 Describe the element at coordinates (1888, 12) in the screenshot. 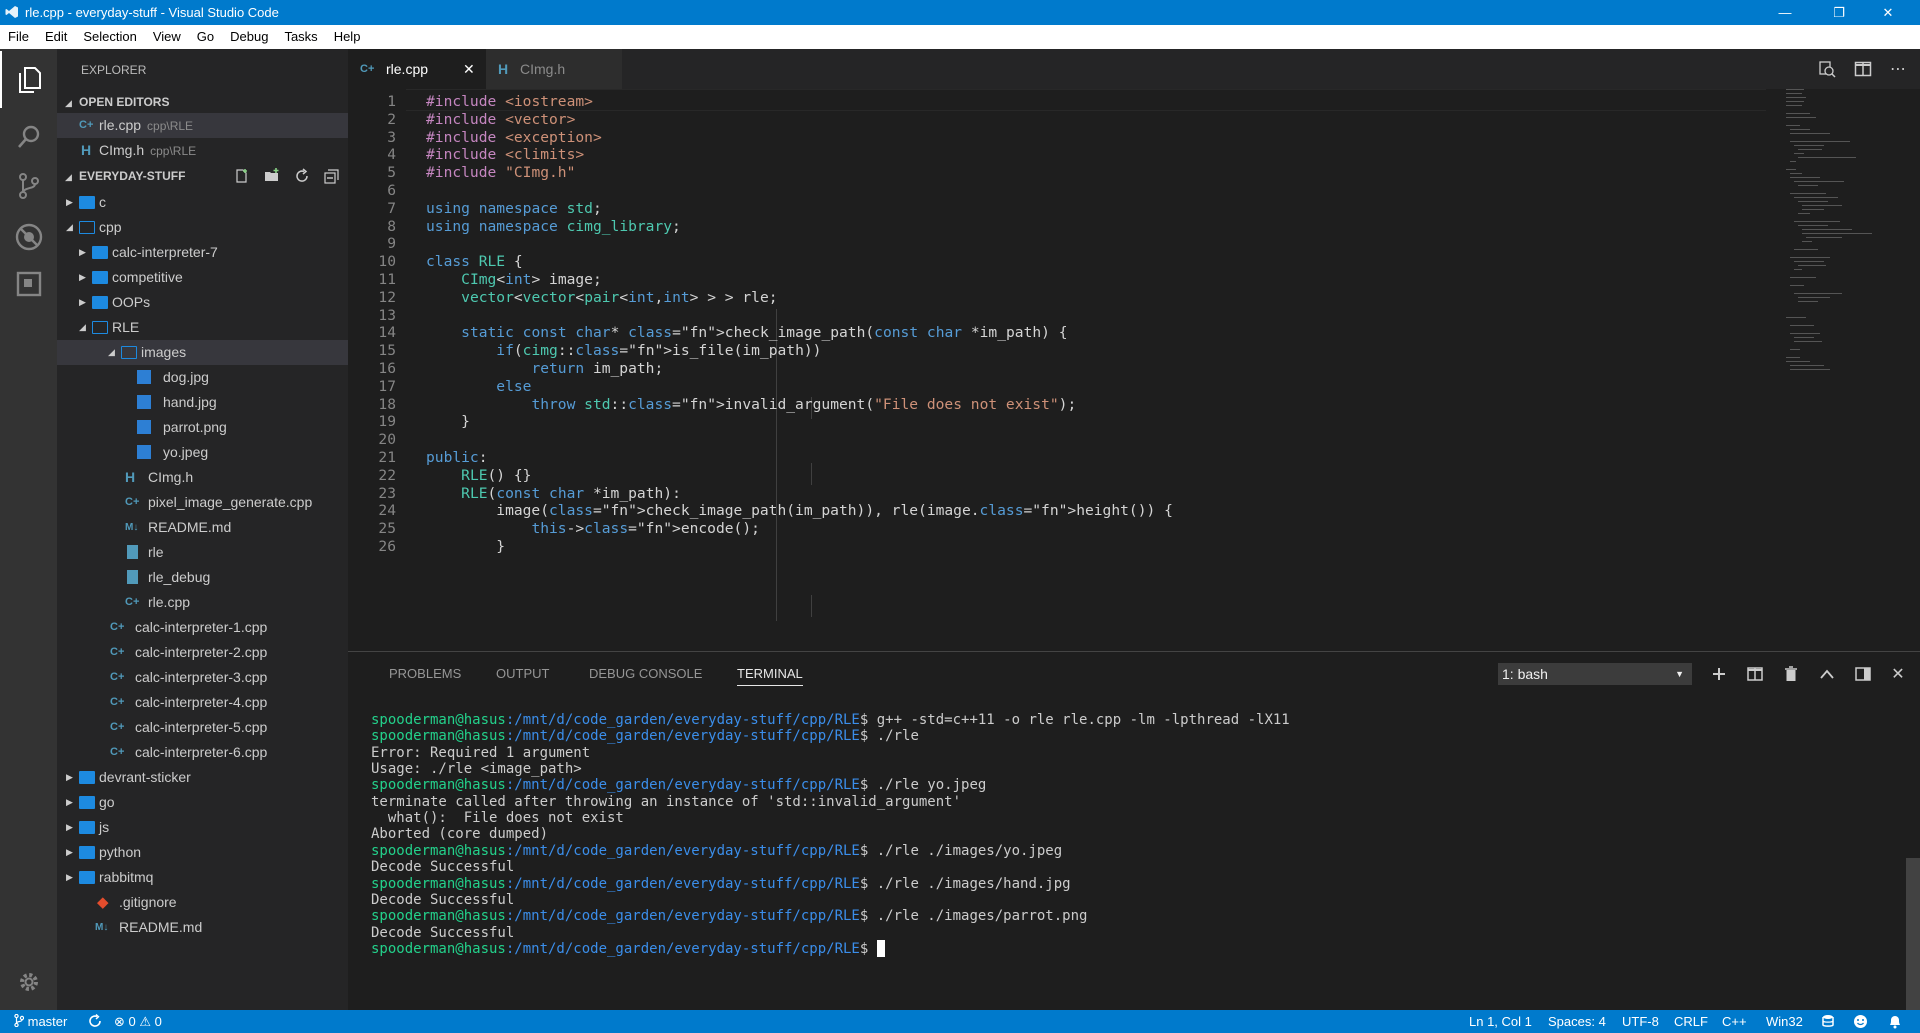

I see `close-window-icon: ✕` at that location.